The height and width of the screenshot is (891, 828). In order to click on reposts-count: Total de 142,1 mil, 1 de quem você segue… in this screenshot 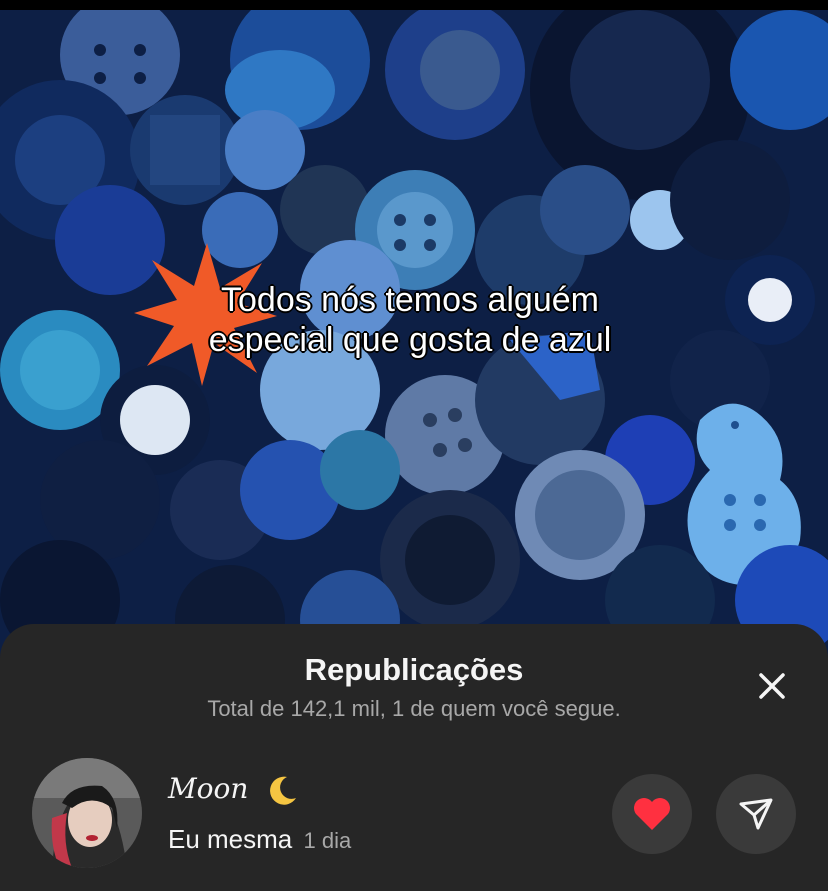, I will do `click(414, 708)`.